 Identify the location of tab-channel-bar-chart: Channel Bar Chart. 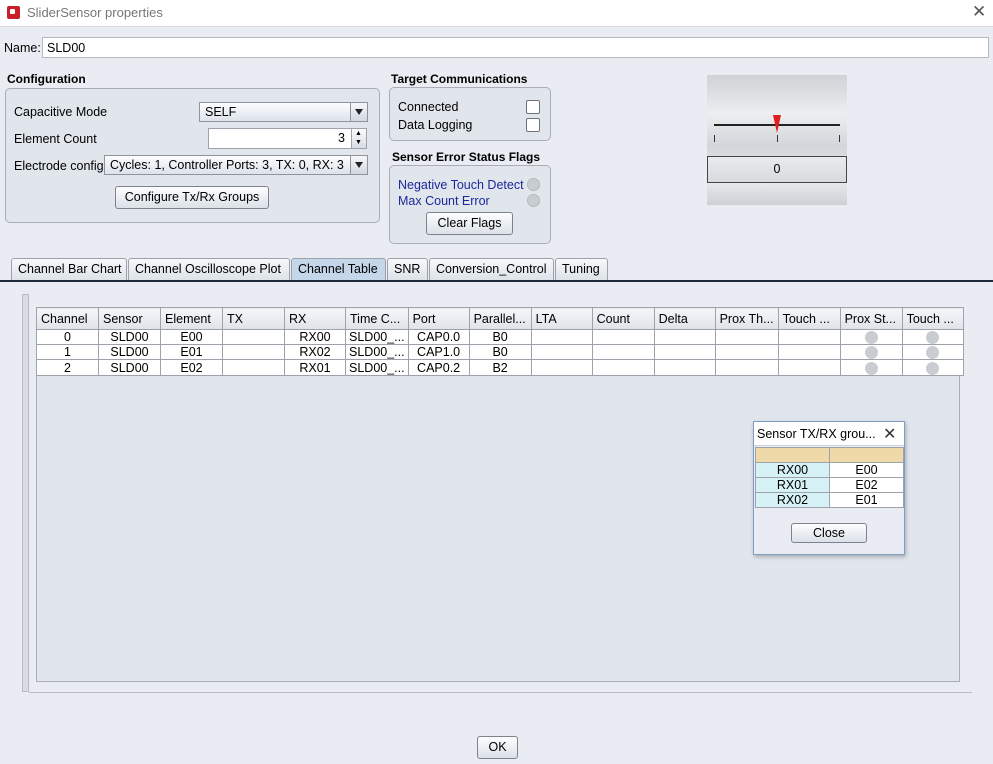
(69, 269).